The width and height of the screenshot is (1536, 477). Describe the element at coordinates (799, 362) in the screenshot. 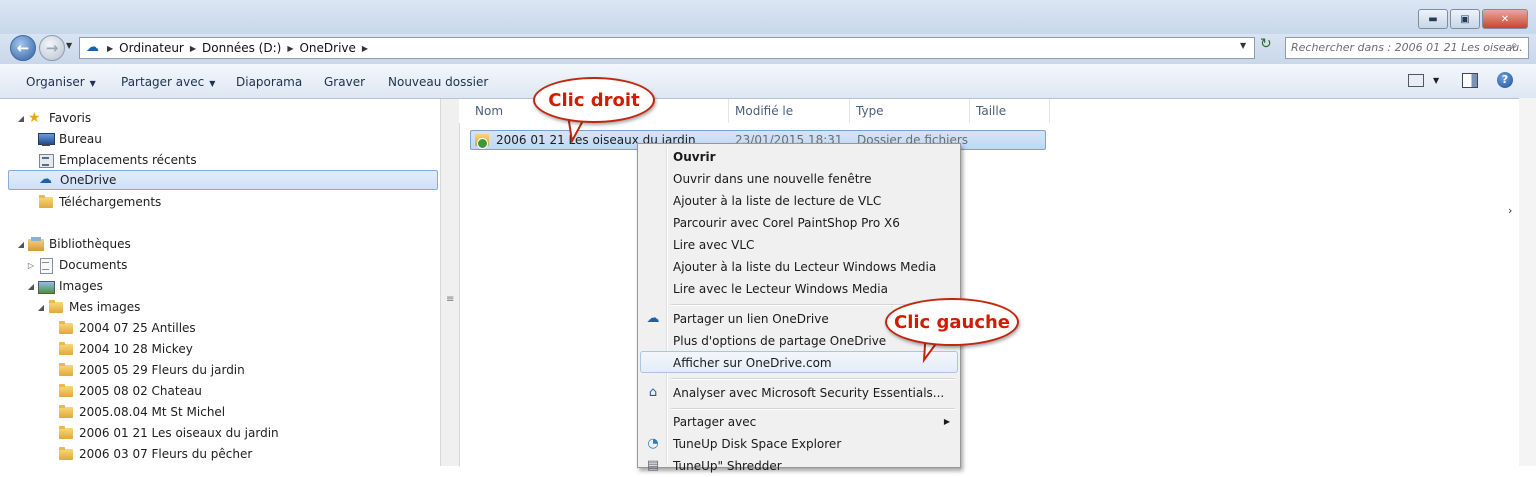

I see `menu-item-afficher-onedrive: Afficher sur OneDrive.com` at that location.